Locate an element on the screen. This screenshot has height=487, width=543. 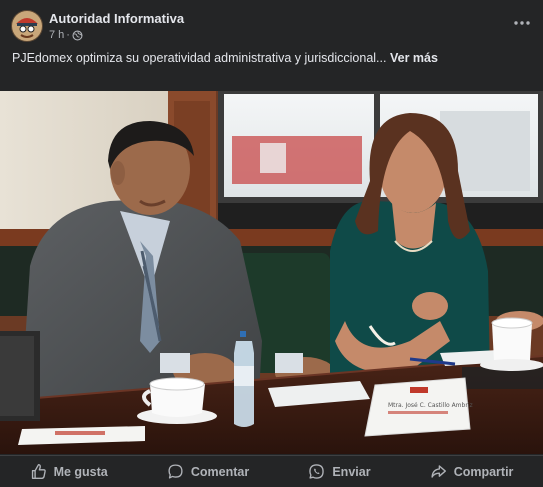
send-label: Enviar is located at coordinates (351, 471).